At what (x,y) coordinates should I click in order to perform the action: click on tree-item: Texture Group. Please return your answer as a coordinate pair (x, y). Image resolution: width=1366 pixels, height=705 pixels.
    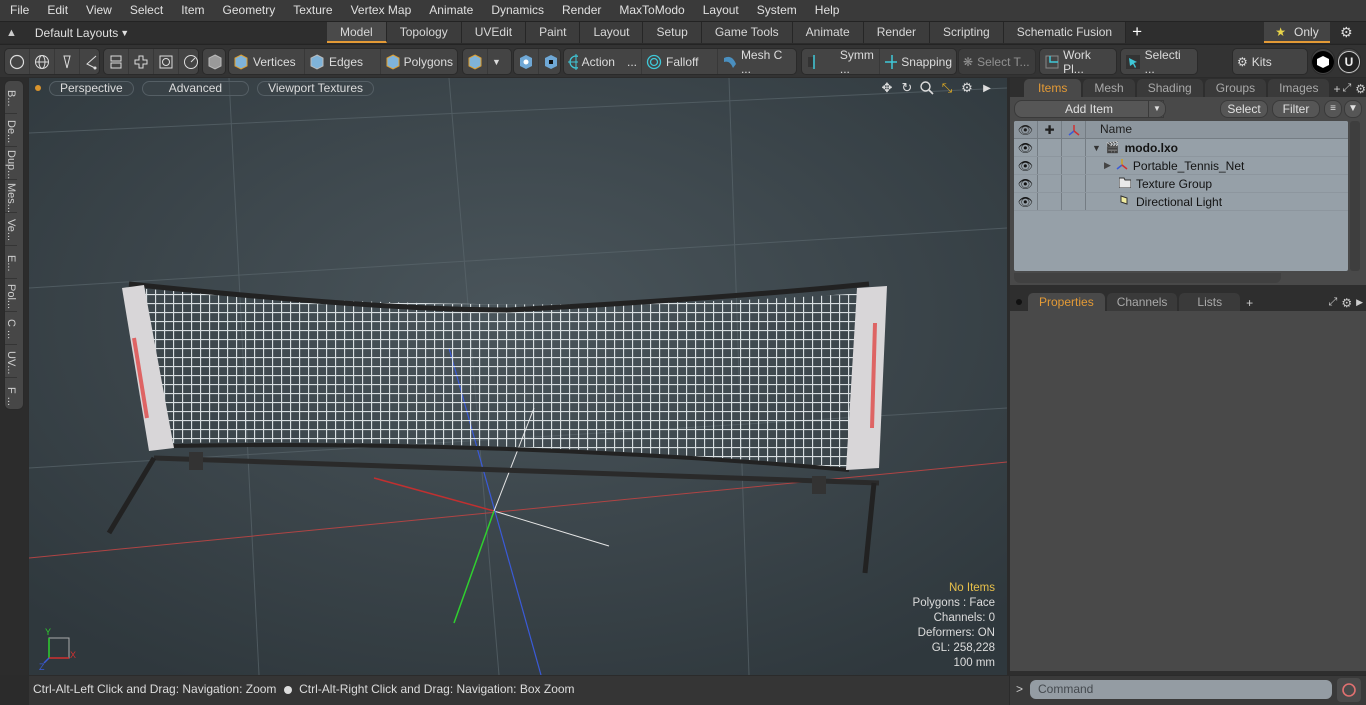
    Looking at the image, I should click on (1149, 183).